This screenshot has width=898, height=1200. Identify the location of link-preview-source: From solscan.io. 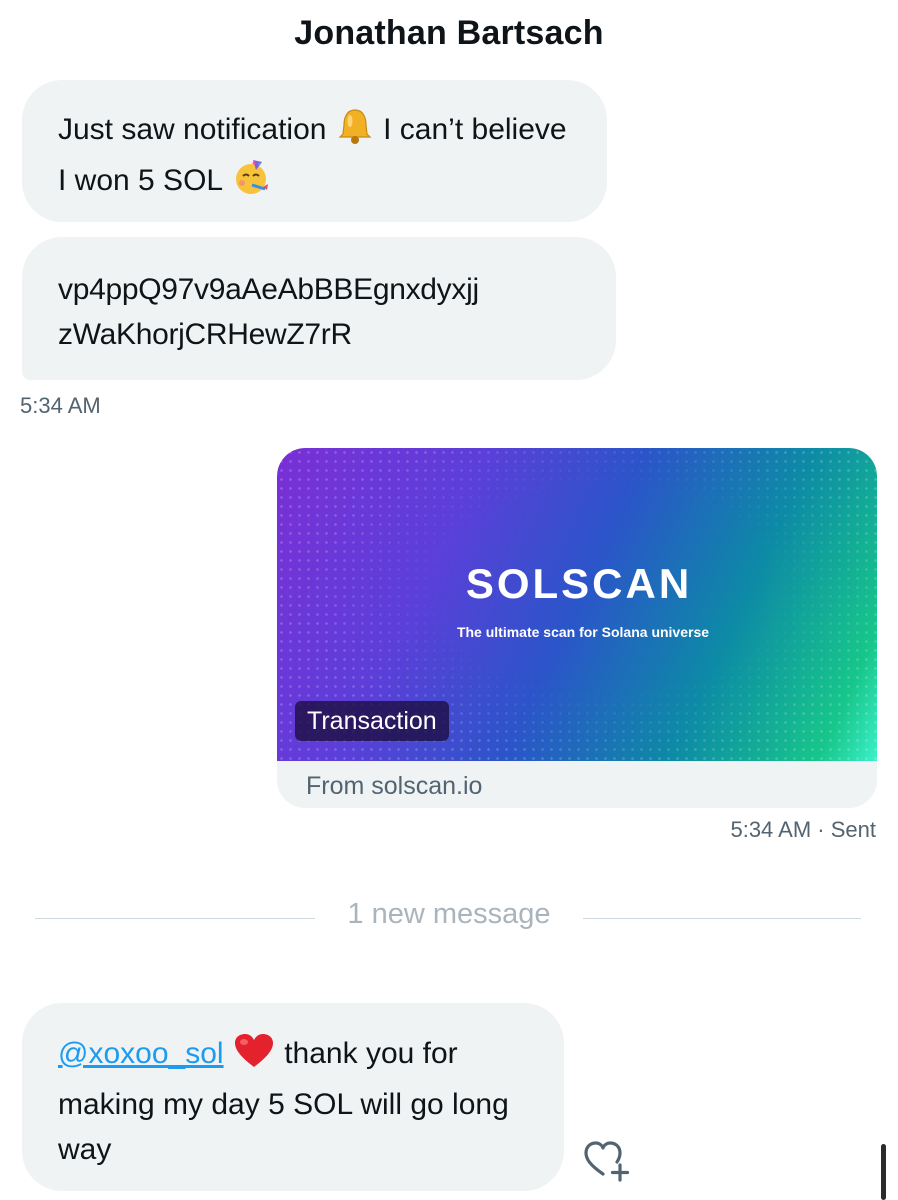
(394, 786).